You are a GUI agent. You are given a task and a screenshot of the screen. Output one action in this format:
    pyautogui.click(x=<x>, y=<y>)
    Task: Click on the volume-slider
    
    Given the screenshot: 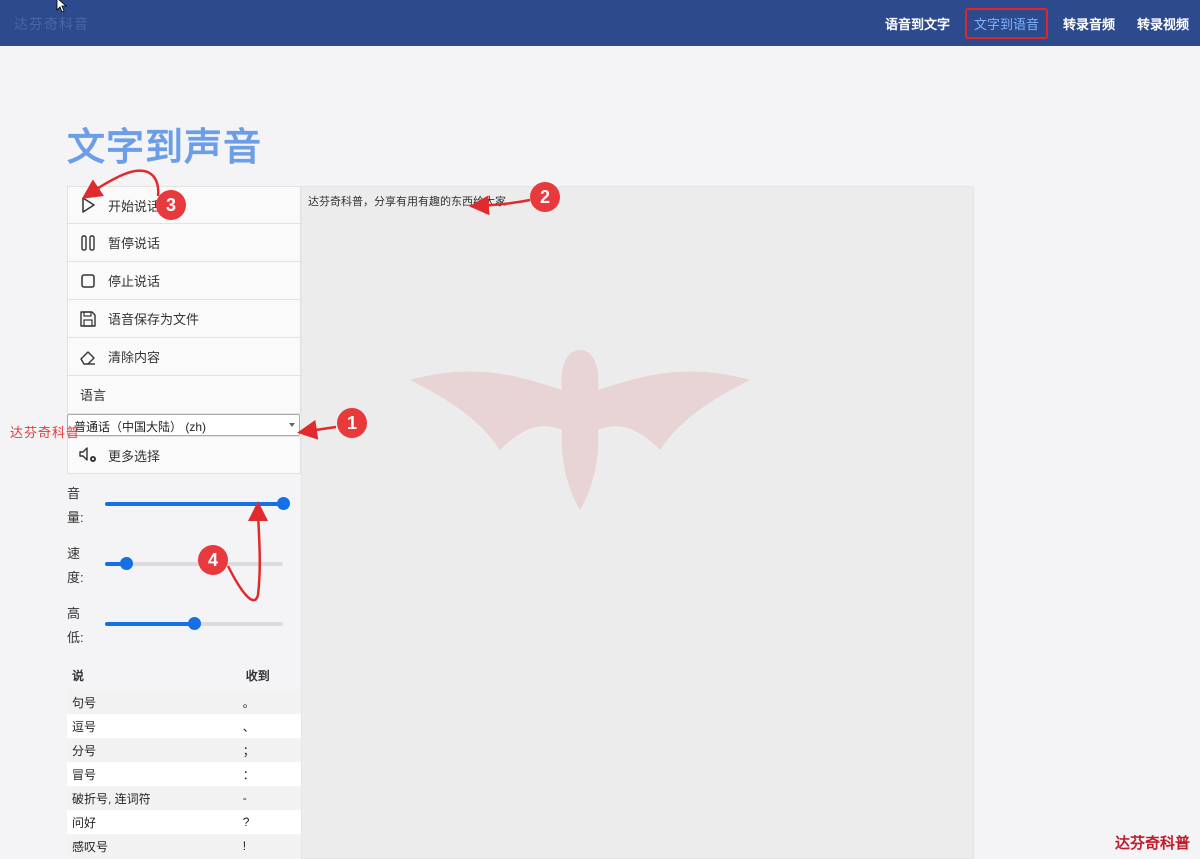 What is the action you would take?
    pyautogui.click(x=197, y=503)
    